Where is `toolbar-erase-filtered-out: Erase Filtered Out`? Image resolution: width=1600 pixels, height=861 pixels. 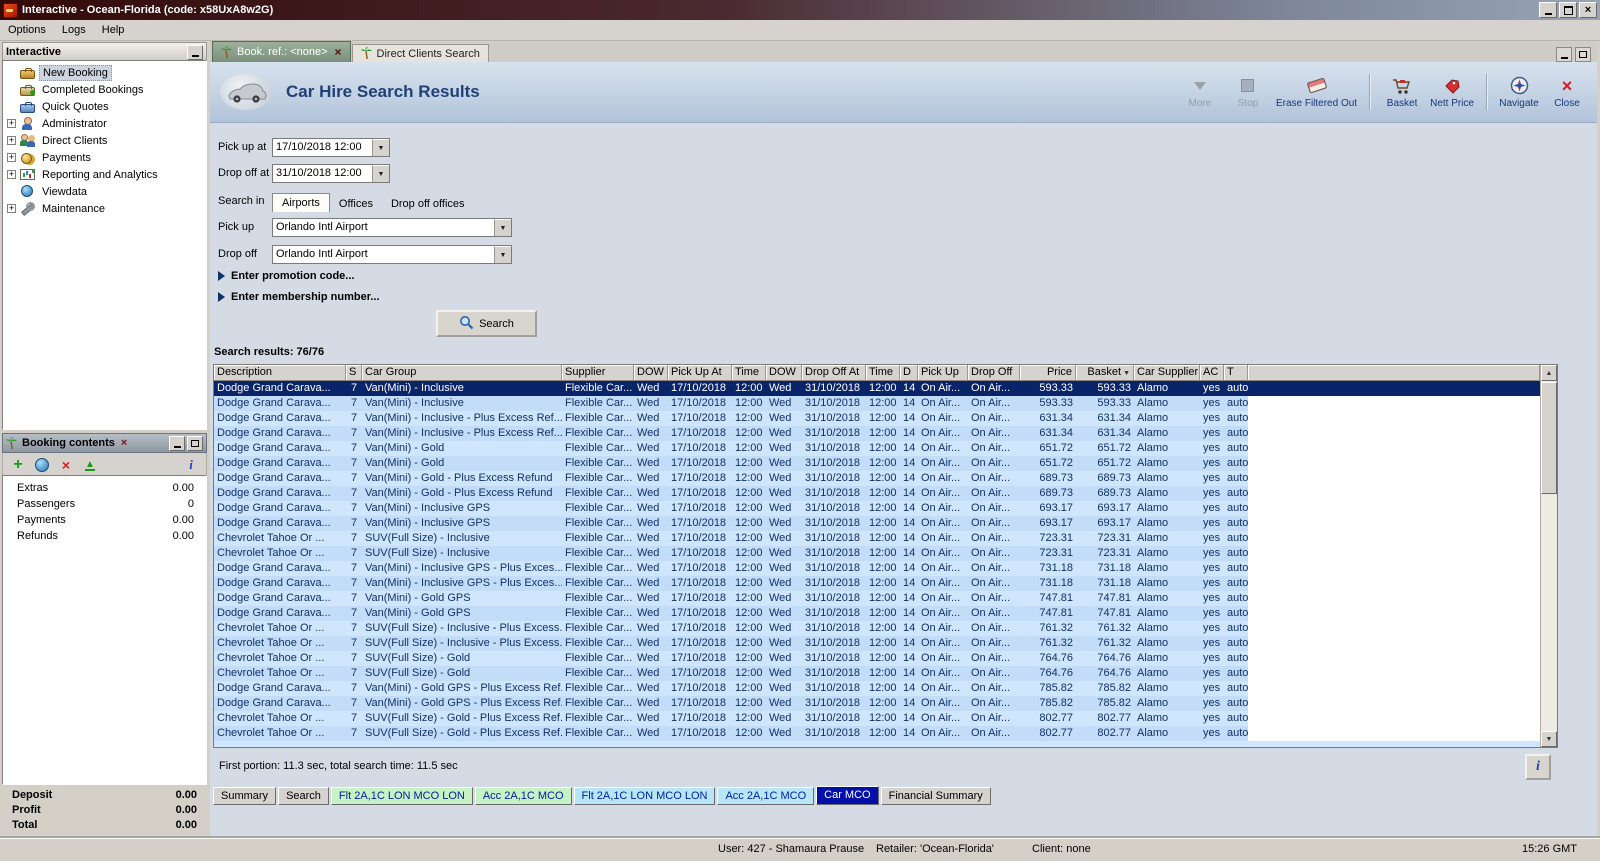 toolbar-erase-filtered-out: Erase Filtered Out is located at coordinates (1316, 92).